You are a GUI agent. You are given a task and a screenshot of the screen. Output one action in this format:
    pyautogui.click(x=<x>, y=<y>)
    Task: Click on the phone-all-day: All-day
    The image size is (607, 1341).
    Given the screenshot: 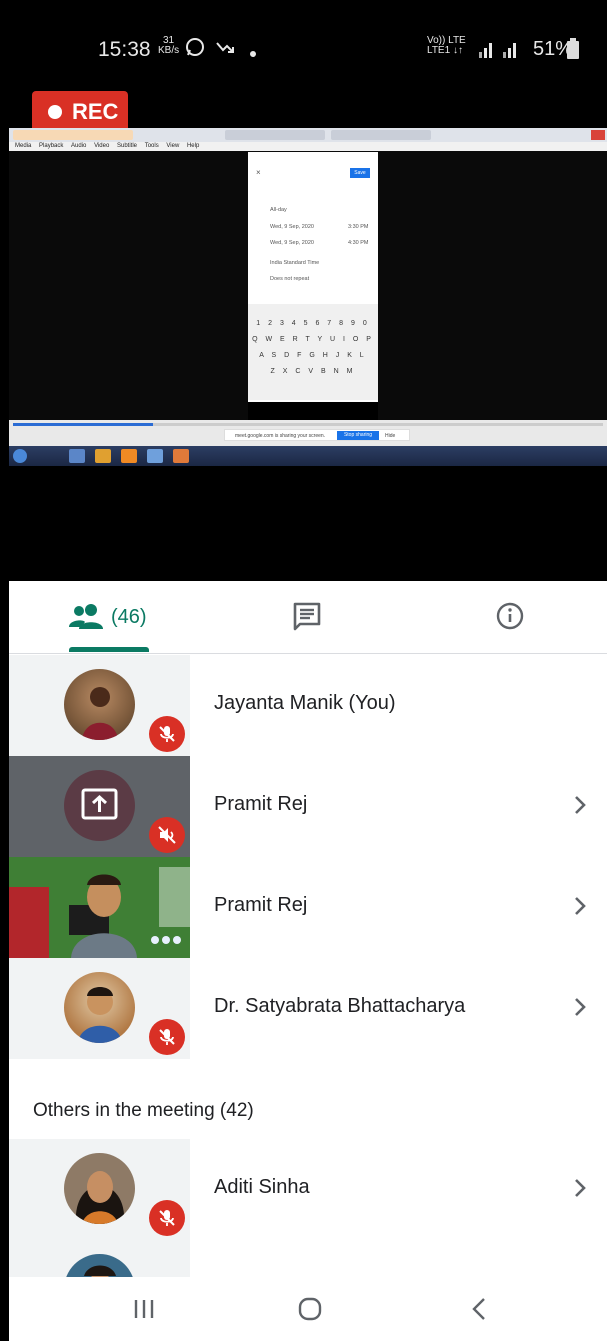 What is the action you would take?
    pyautogui.click(x=278, y=210)
    